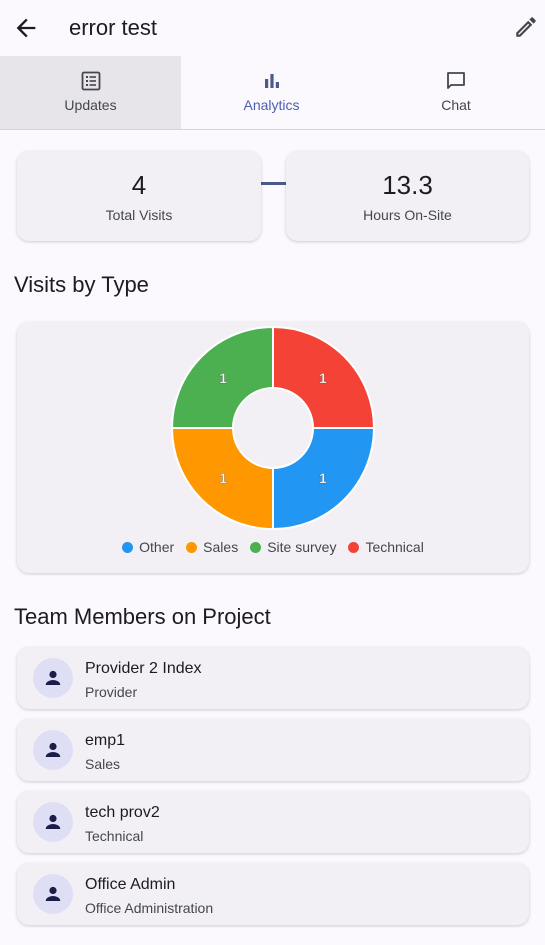 The width and height of the screenshot is (545, 945). What do you see at coordinates (139, 185) in the screenshot?
I see `stat-value: 4` at bounding box center [139, 185].